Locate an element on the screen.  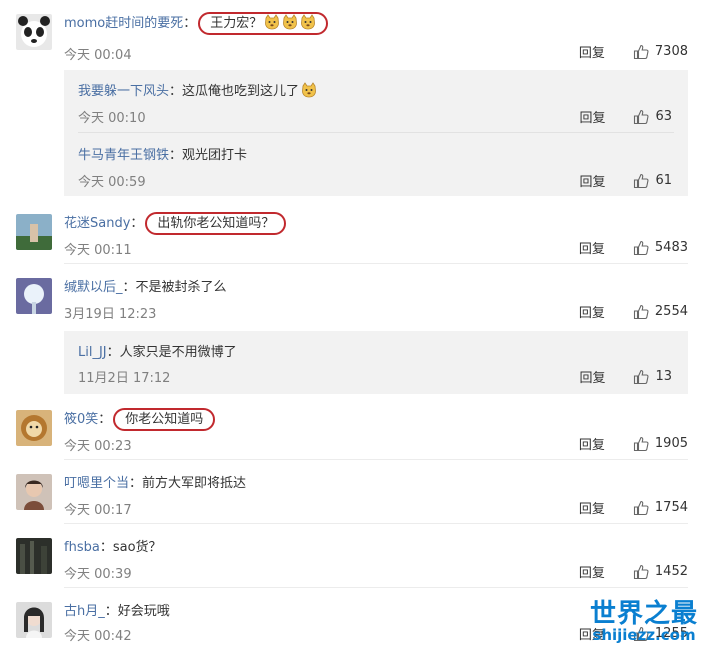
comment-time: 今天 00:42 is located at coordinates (98, 636).